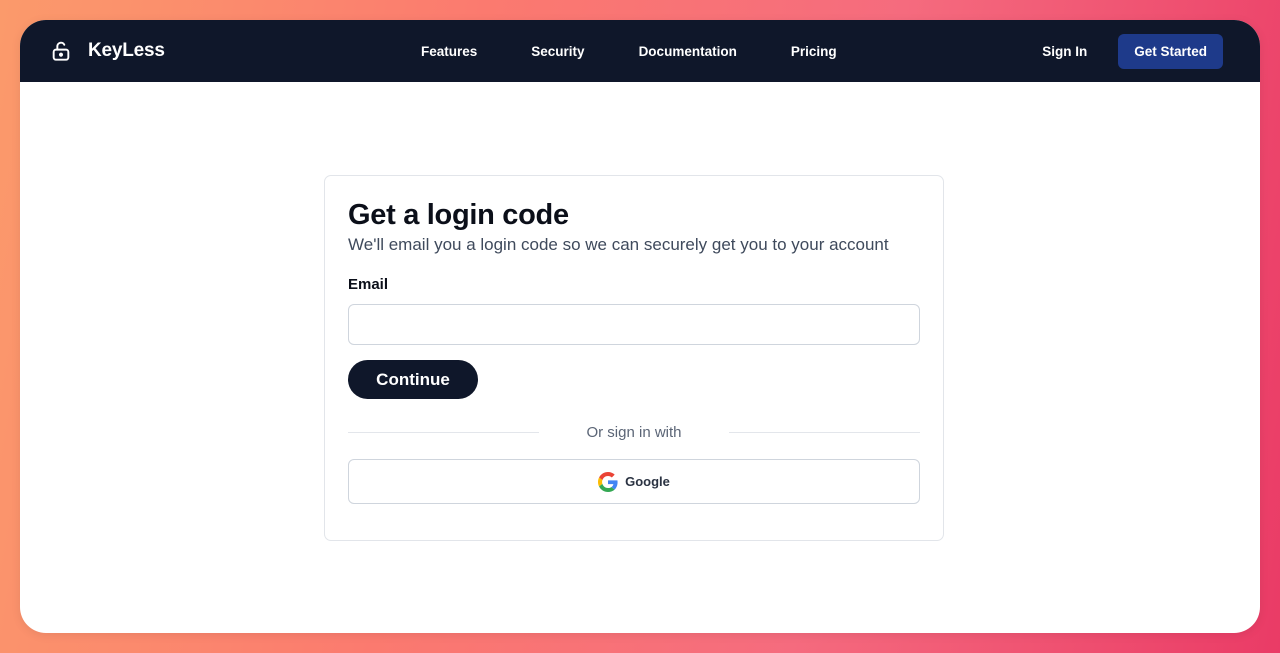  I want to click on get-started-button: Get Started, so click(1170, 51).